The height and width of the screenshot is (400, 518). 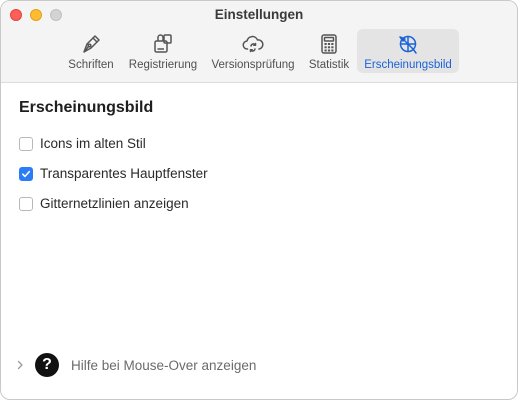 What do you see at coordinates (163, 44) in the screenshot?
I see `registration-icon` at bounding box center [163, 44].